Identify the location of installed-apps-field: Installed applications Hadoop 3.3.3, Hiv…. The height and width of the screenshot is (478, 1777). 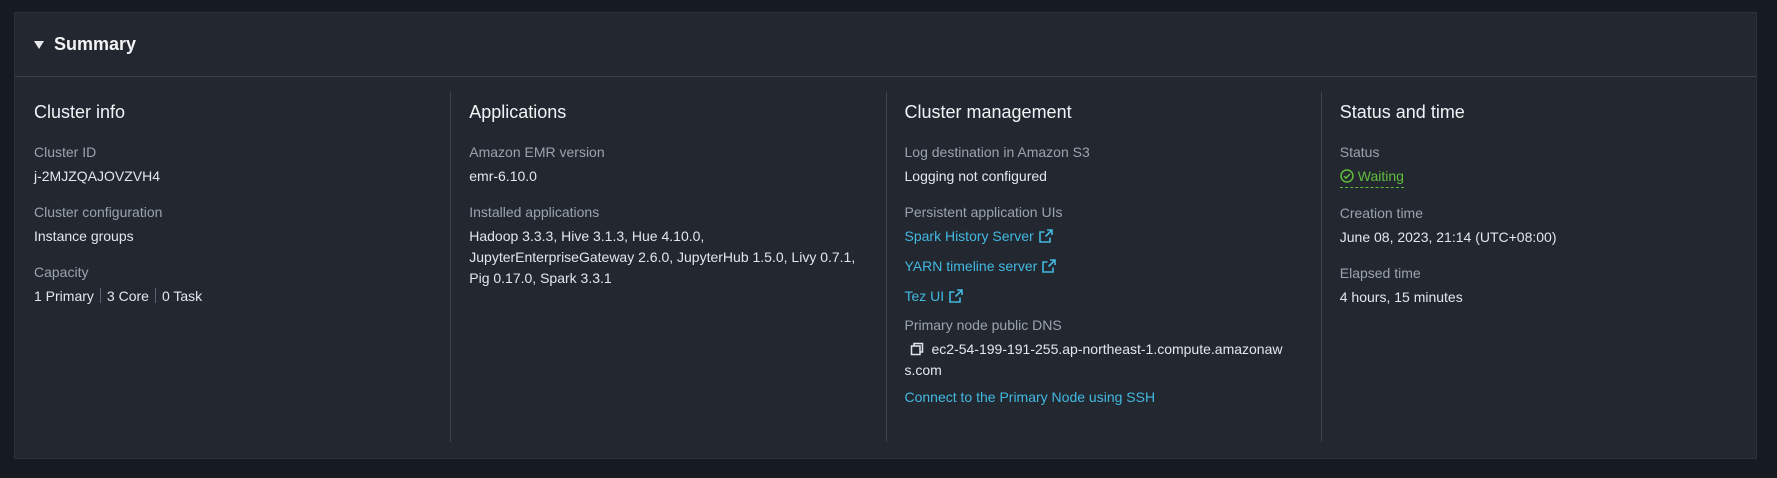
(667, 246).